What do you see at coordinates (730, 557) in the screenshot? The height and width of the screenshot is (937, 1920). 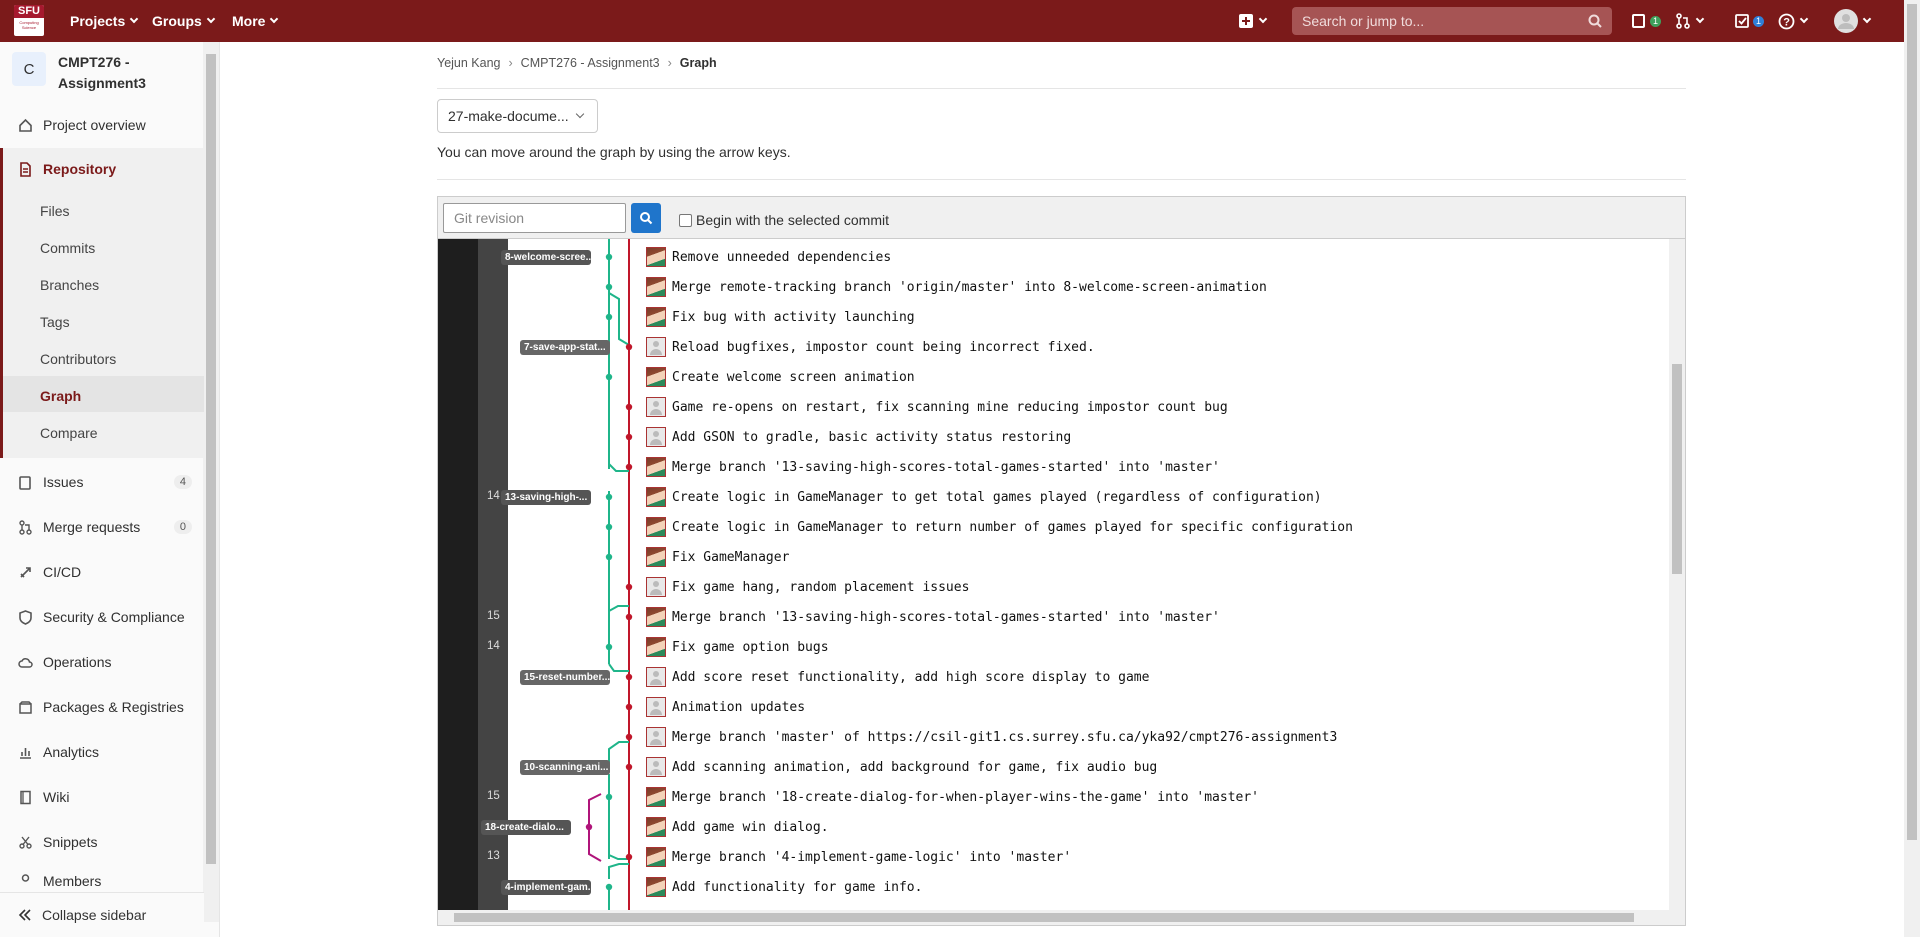 I see `commit-message: Fix GameManager` at bounding box center [730, 557].